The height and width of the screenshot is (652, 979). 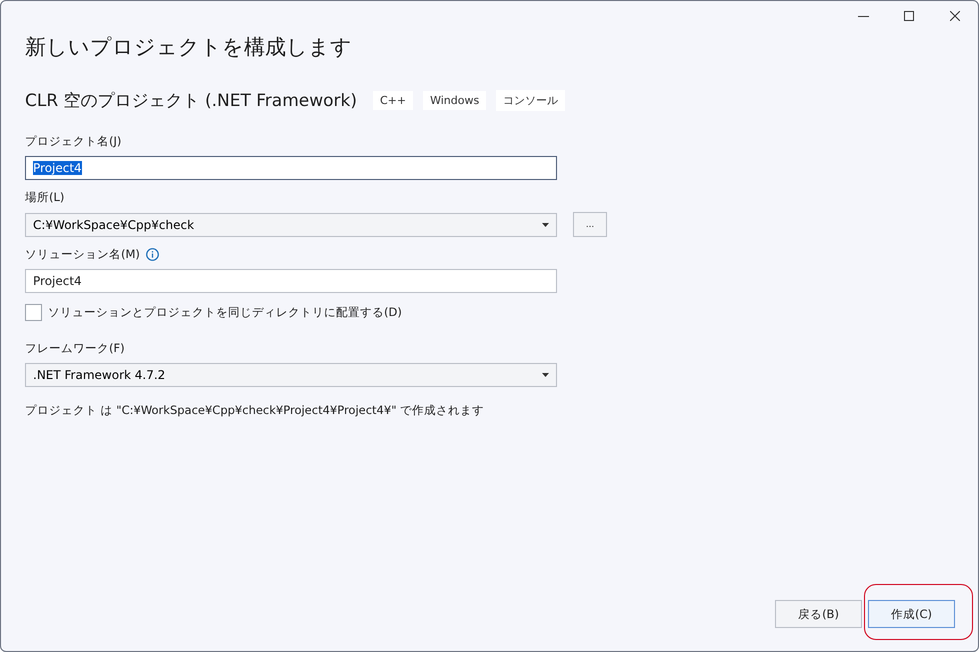 I want to click on checkbox-label: ソリューションとプロジェクトを同じディレクトリに配置する(D), so click(x=225, y=312).